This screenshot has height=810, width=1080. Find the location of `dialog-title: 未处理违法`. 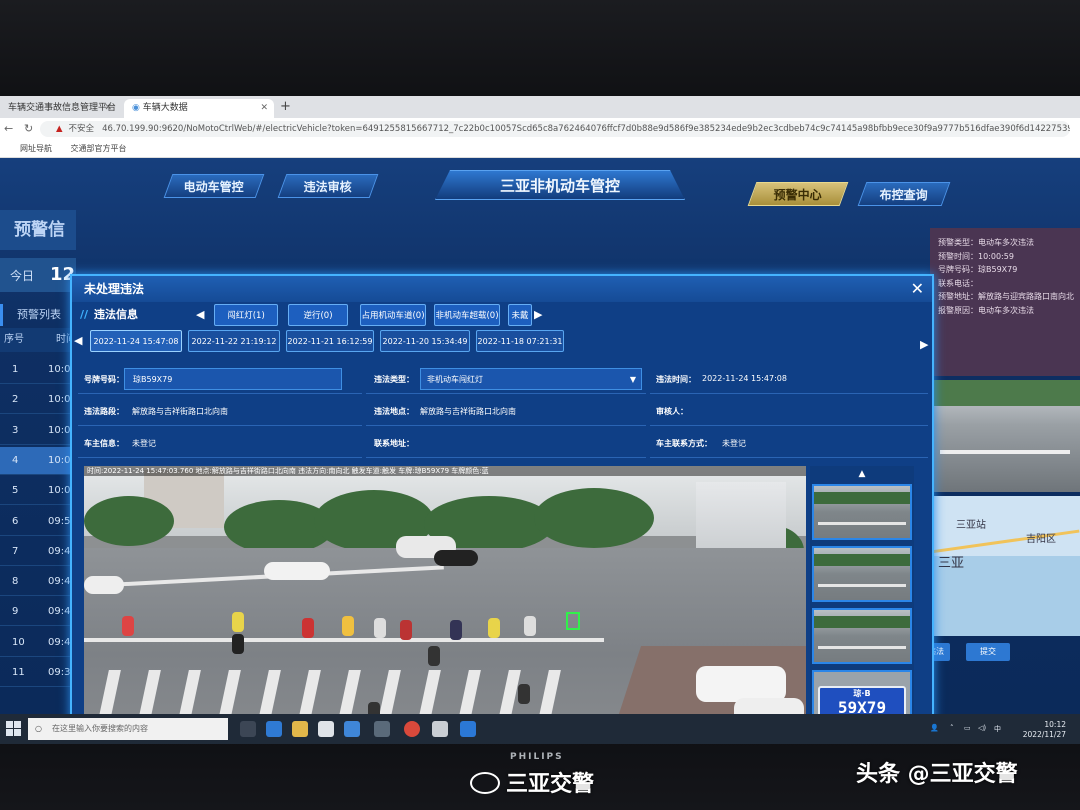

dialog-title: 未处理违法 is located at coordinates (114, 289).